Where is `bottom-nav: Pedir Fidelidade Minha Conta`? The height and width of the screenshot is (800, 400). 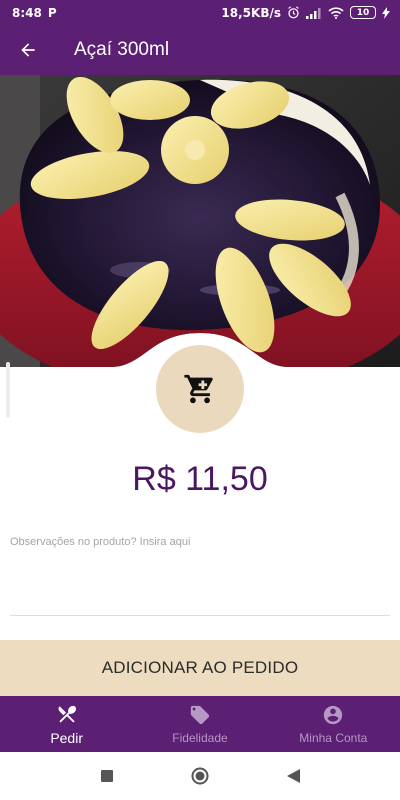 bottom-nav: Pedir Fidelidade Minha Conta is located at coordinates (200, 724).